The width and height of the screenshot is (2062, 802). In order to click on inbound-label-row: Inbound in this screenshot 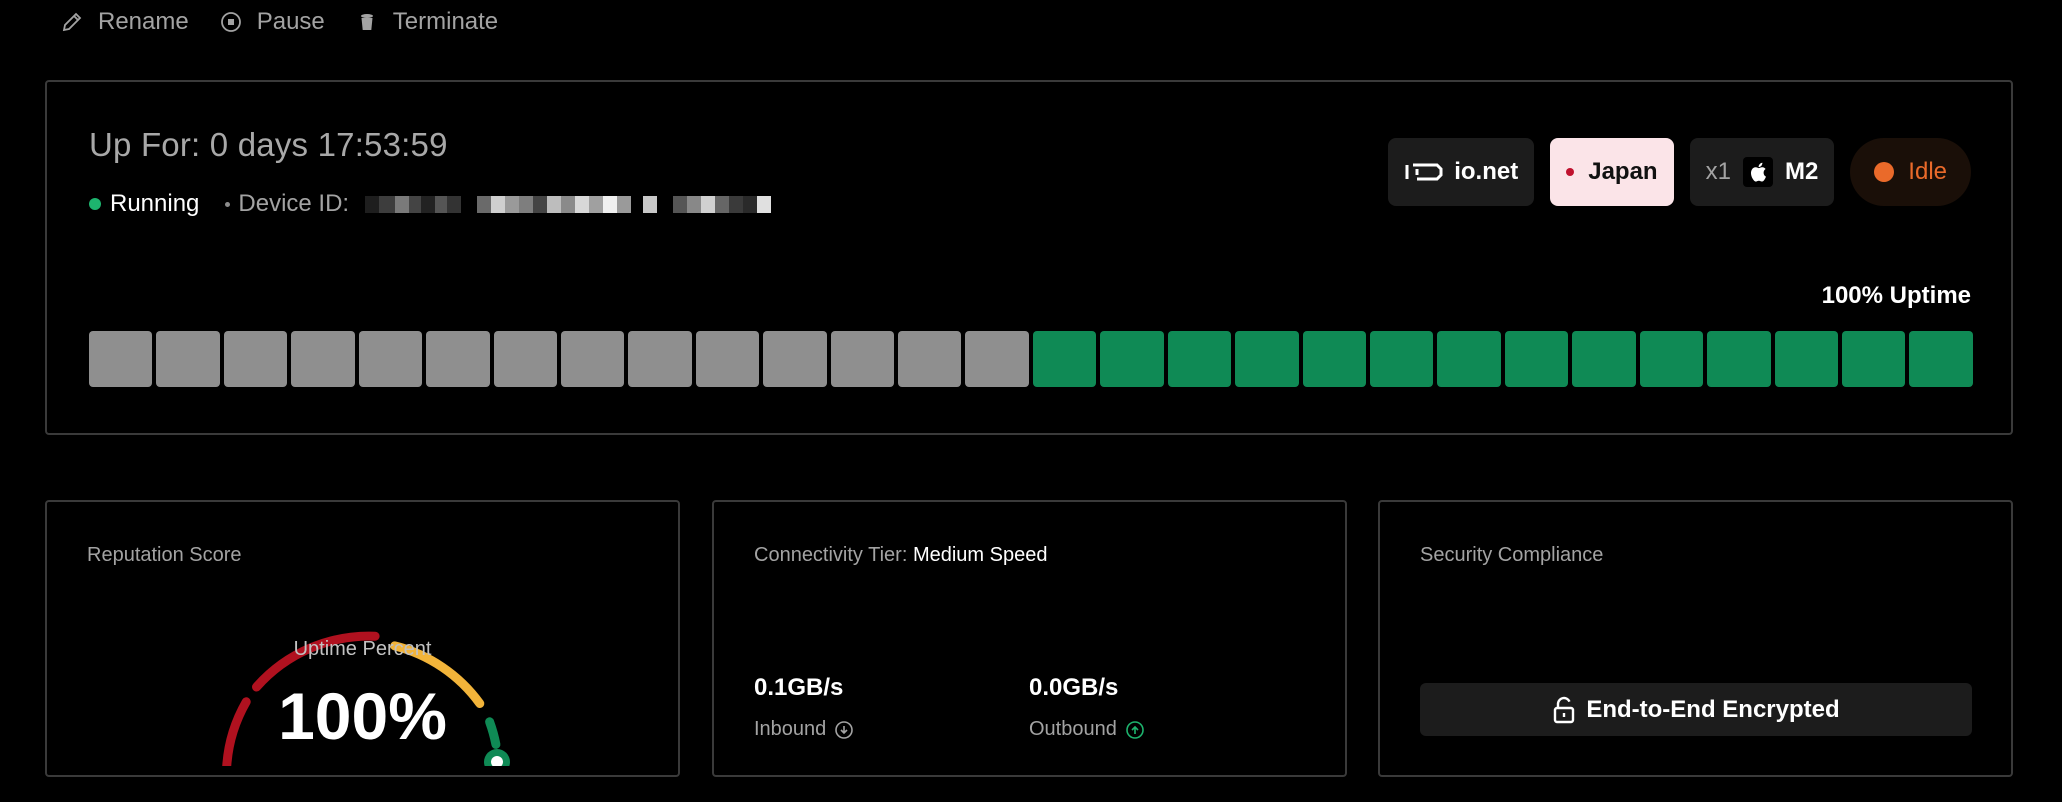, I will do `click(804, 729)`.